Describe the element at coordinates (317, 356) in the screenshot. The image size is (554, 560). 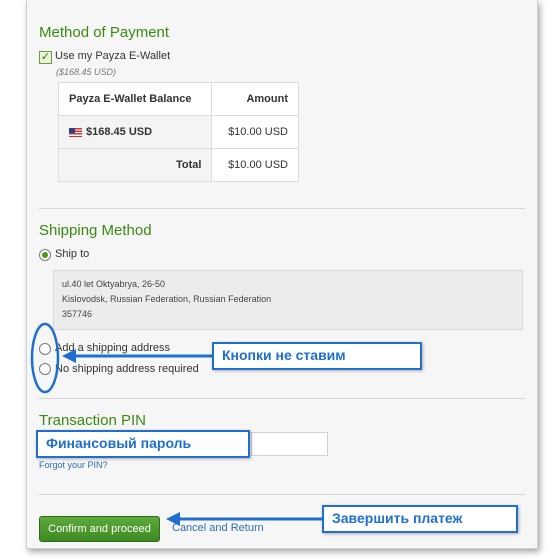
I see `annotation-no-buttons: Кнопки не ставим` at that location.